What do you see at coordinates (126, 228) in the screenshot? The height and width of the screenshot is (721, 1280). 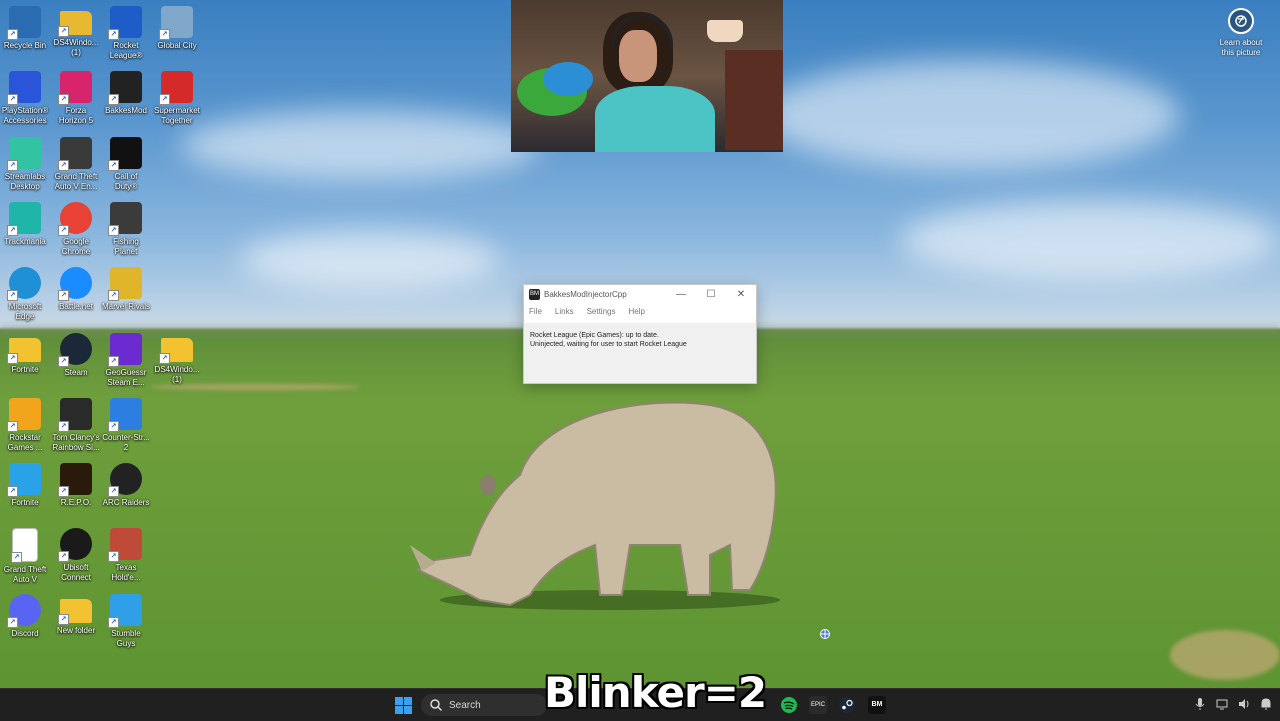 I see `desktop-icon: ↗ Fishing Planet` at bounding box center [126, 228].